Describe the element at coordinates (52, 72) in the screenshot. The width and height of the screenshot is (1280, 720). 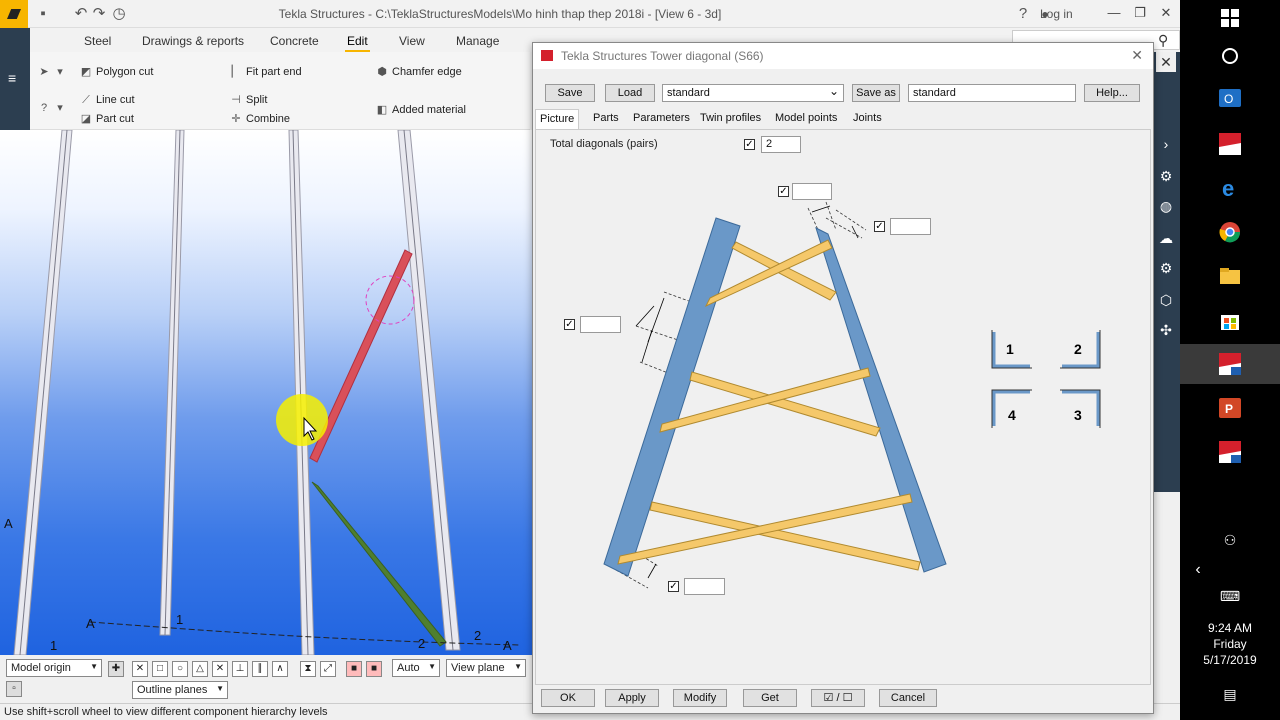
I see `select-icon: ➤ ▾` at that location.